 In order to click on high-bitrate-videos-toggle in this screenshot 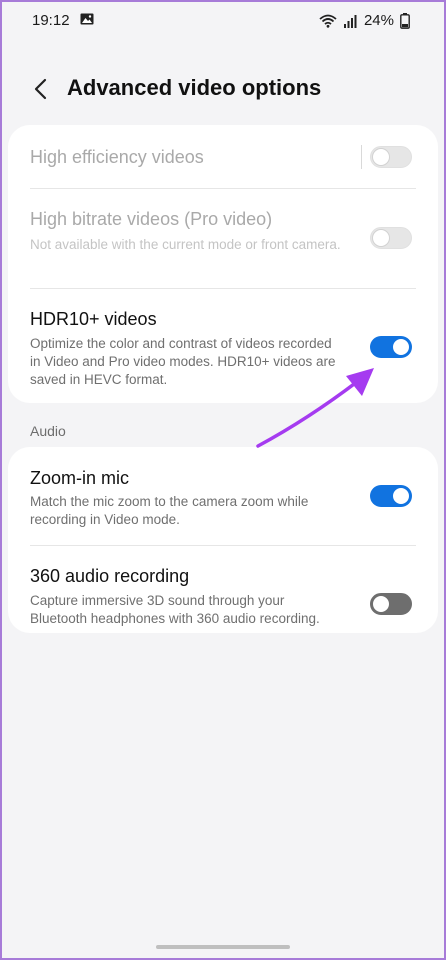, I will do `click(391, 238)`.